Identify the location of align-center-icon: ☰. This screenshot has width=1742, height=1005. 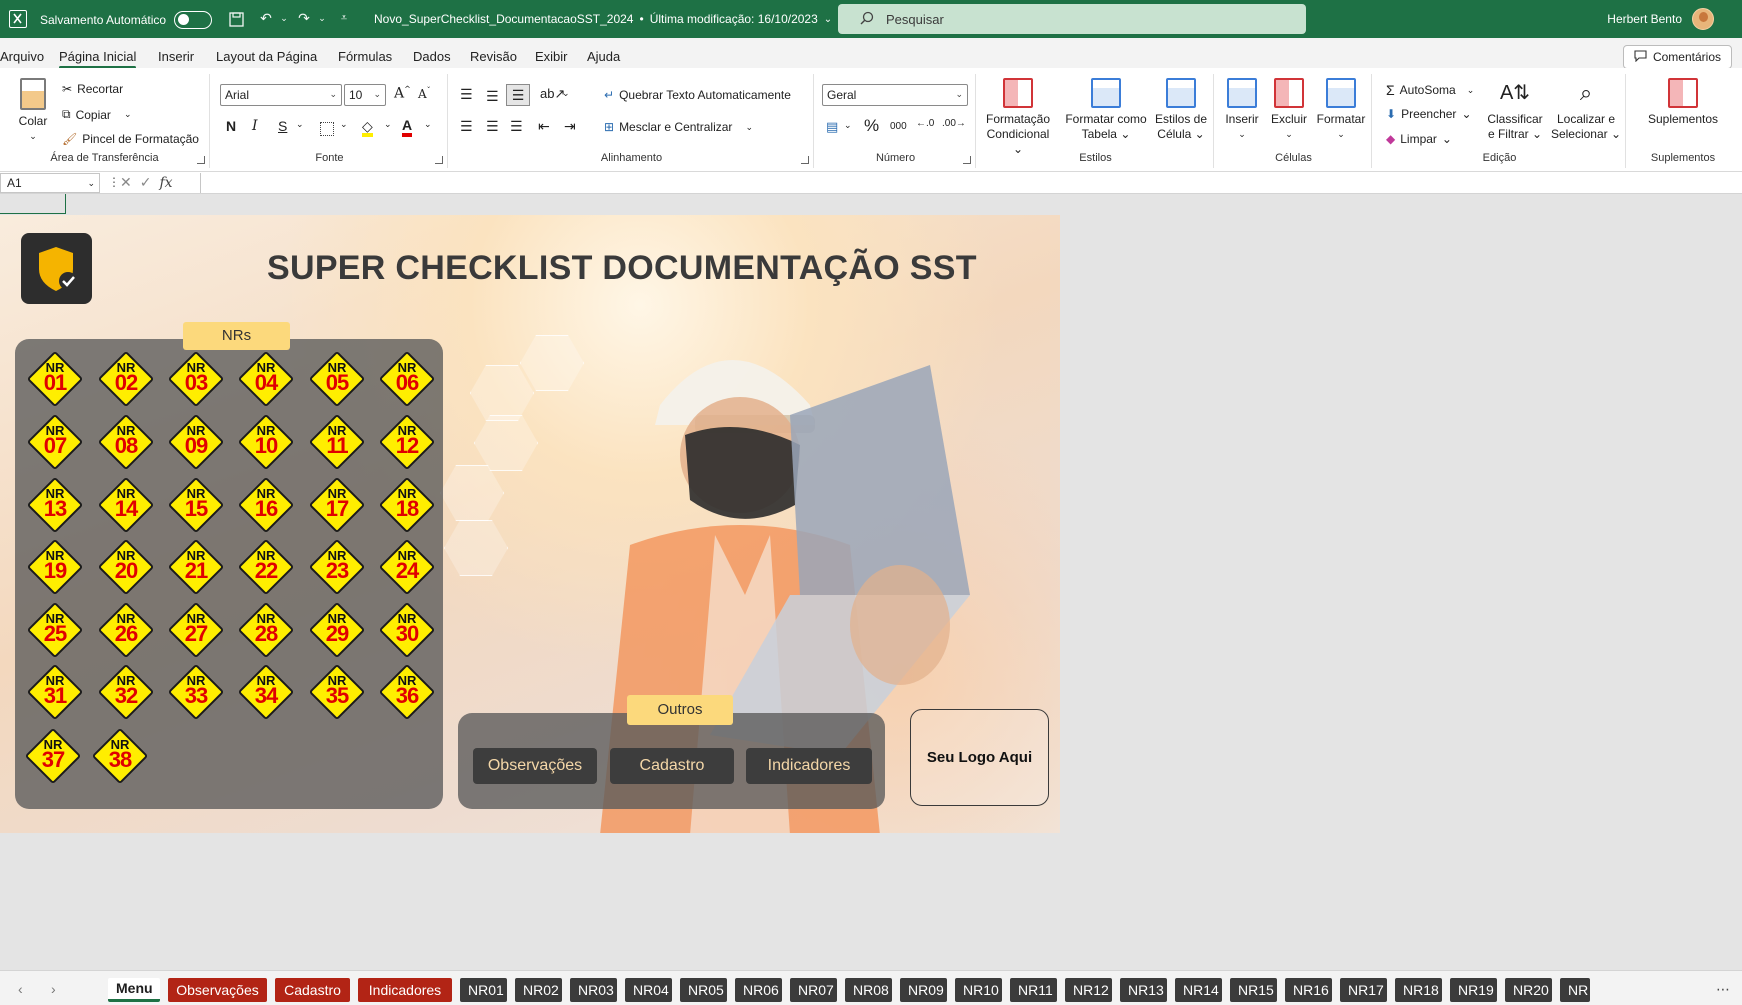
(492, 126).